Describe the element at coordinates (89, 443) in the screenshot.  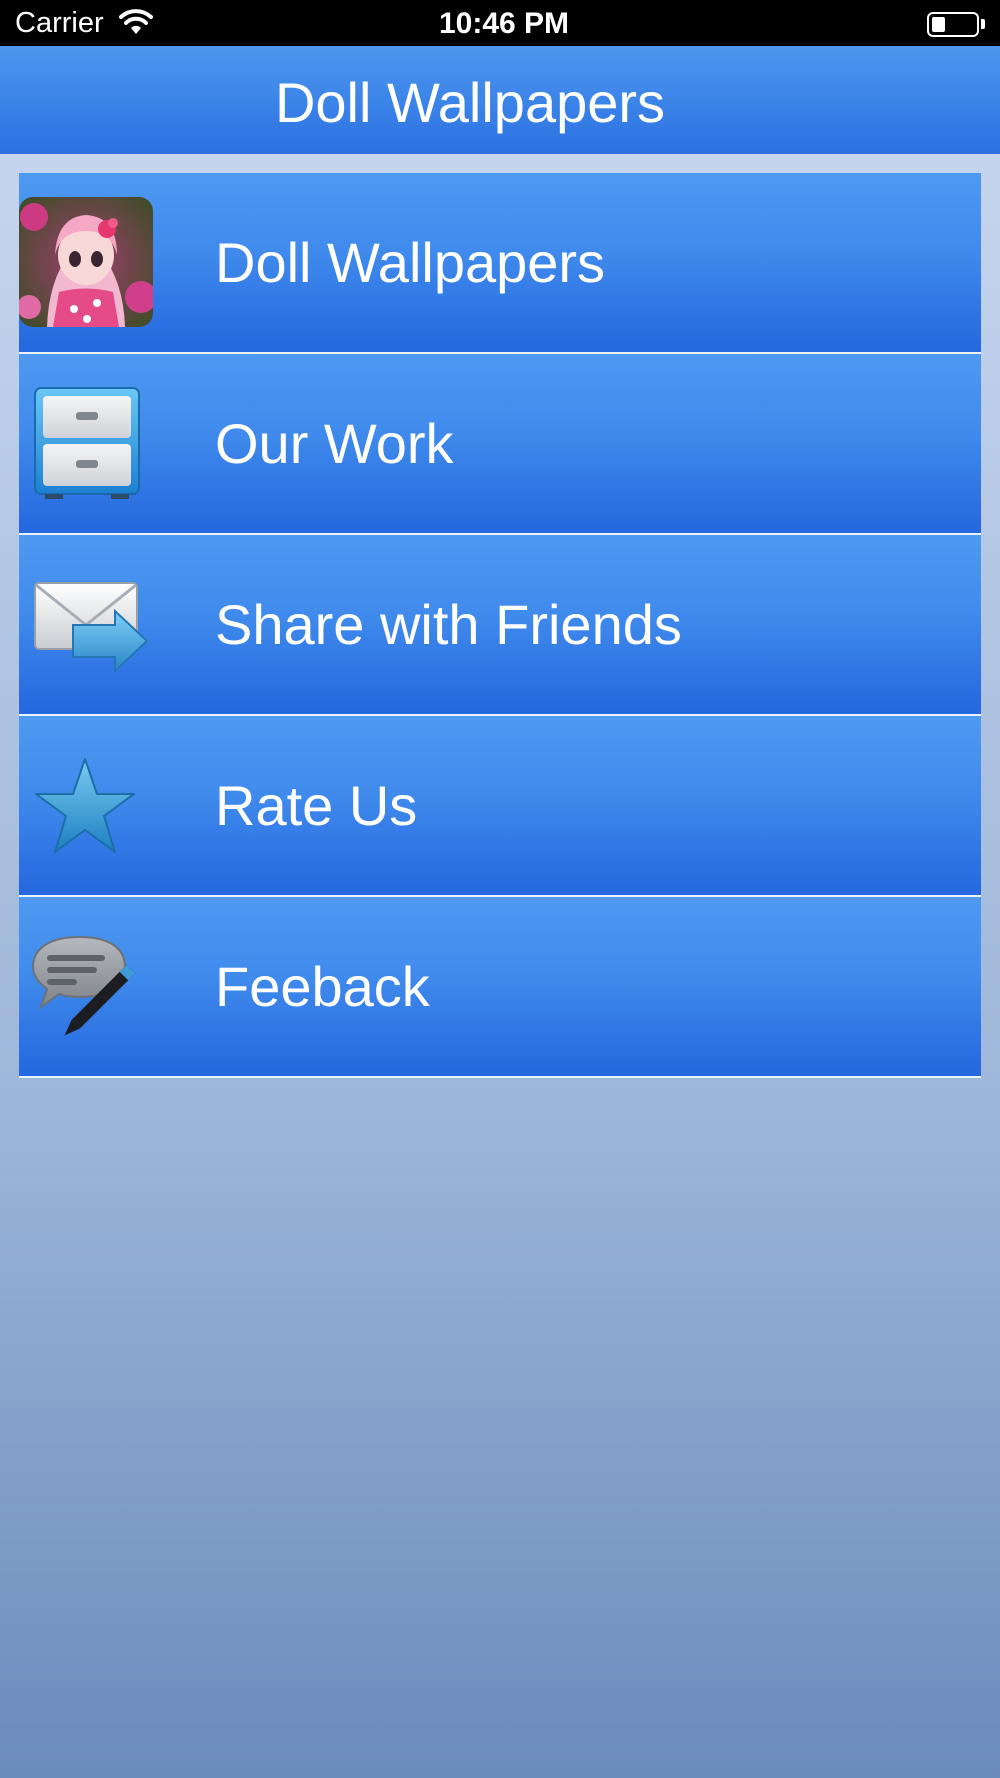
I see `file-cabinet-icon` at that location.